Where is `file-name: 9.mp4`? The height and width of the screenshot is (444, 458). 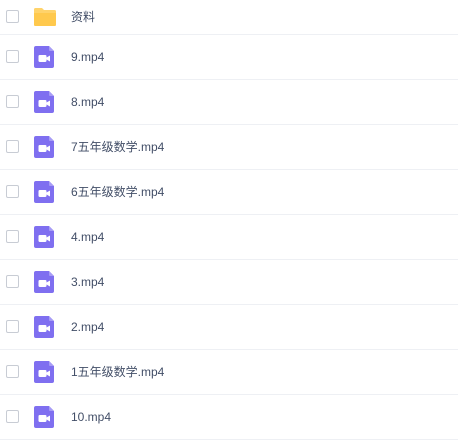
file-name: 9.mp4 is located at coordinates (87, 57).